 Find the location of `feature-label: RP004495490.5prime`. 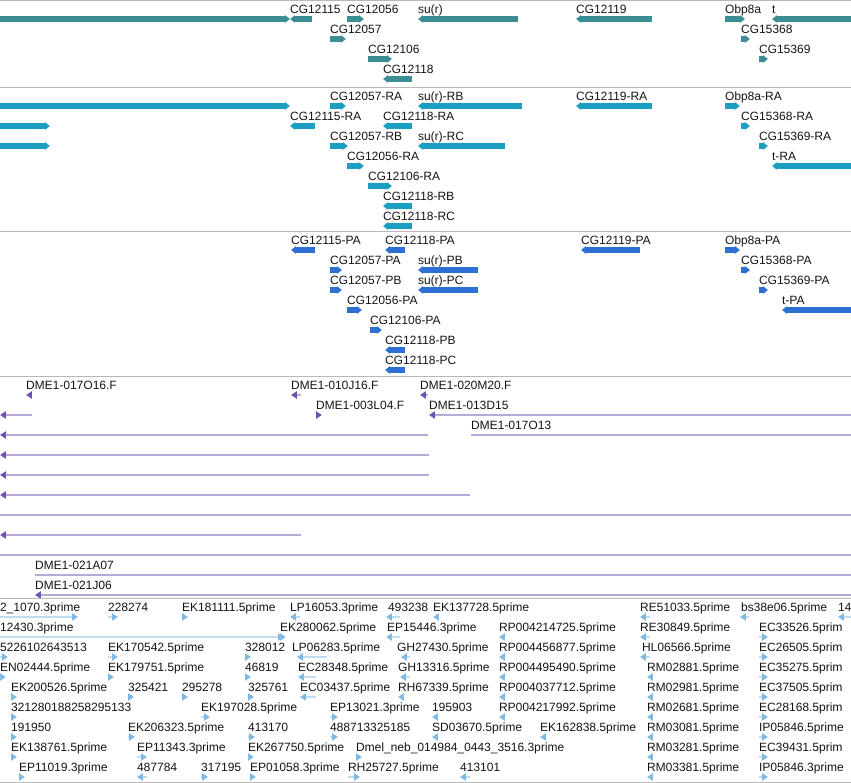

feature-label: RP004495490.5prime is located at coordinates (557, 667).